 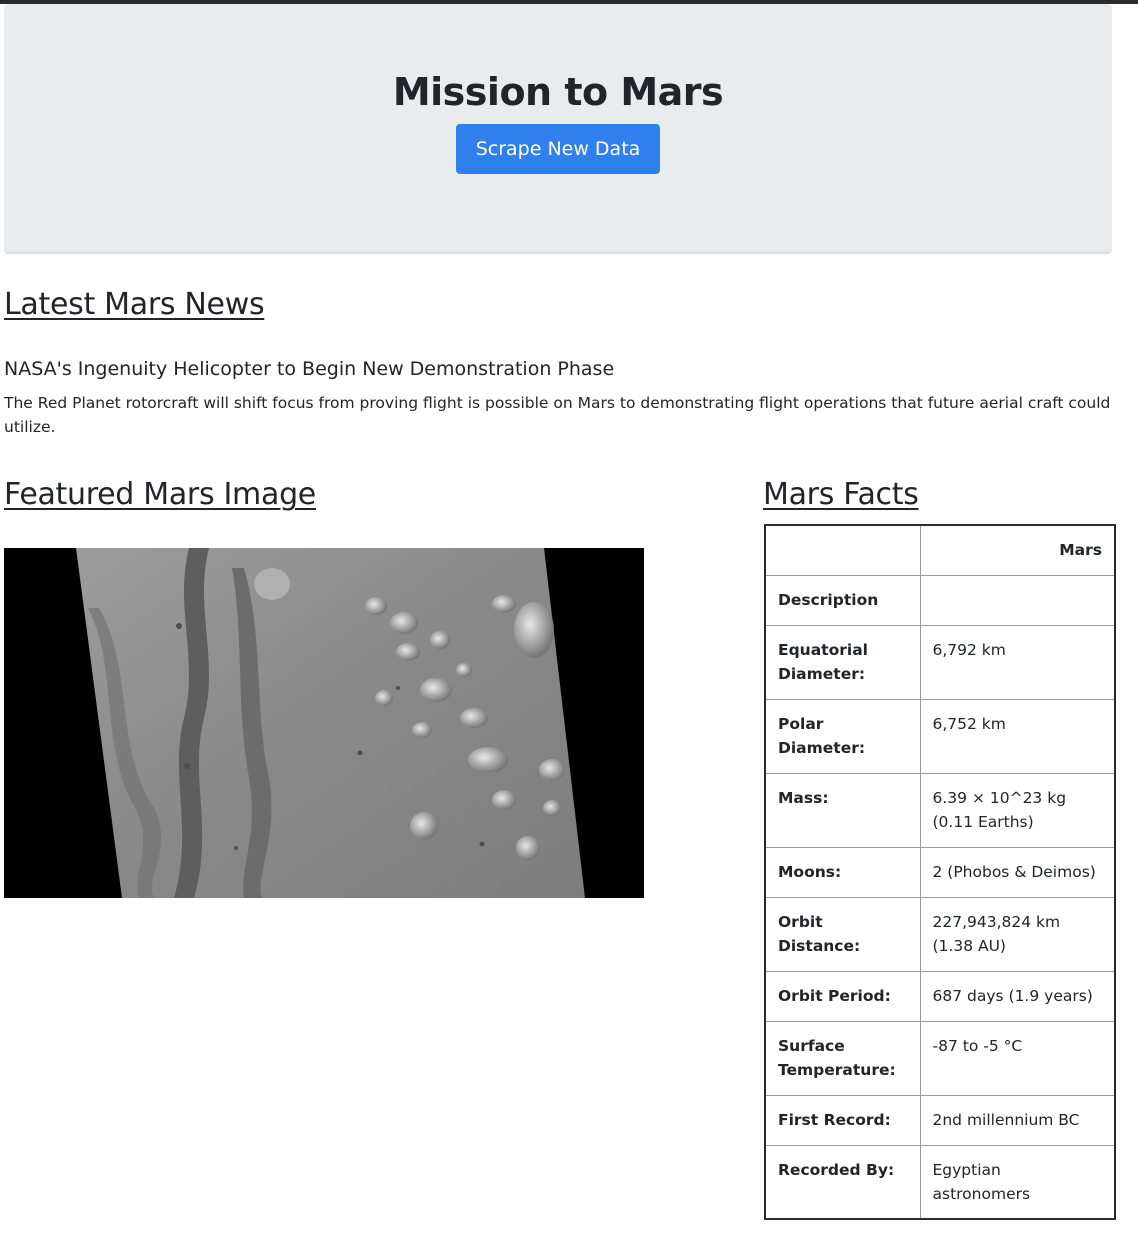 What do you see at coordinates (160, 494) in the screenshot?
I see `featured-image-heading: Featured Mars Image` at bounding box center [160, 494].